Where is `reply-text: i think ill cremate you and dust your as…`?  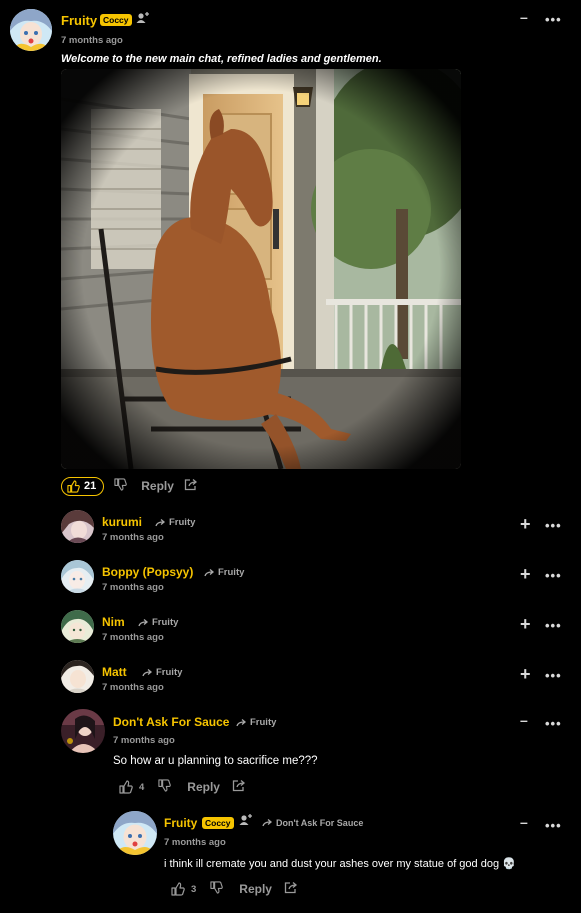 reply-text: i think ill cremate you and dust your as… is located at coordinates (340, 864).